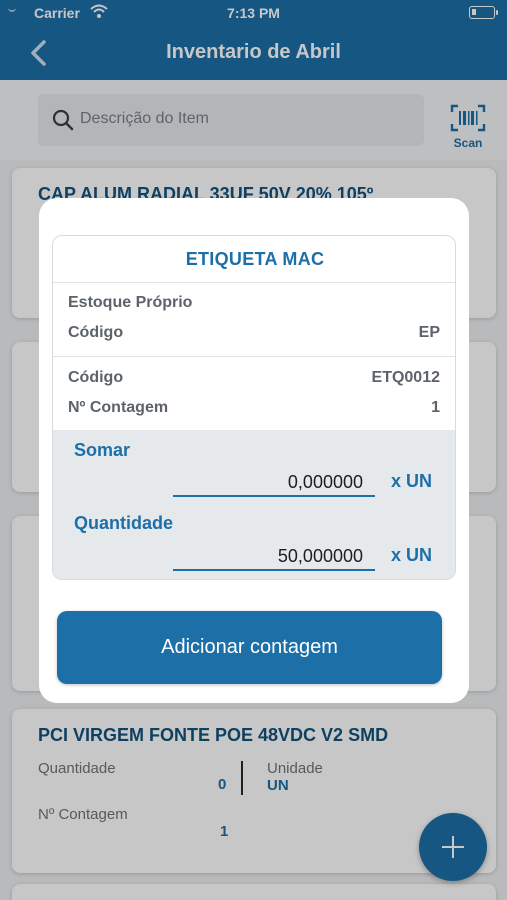  I want to click on estoque-label: Estoque Próprio, so click(130, 302).